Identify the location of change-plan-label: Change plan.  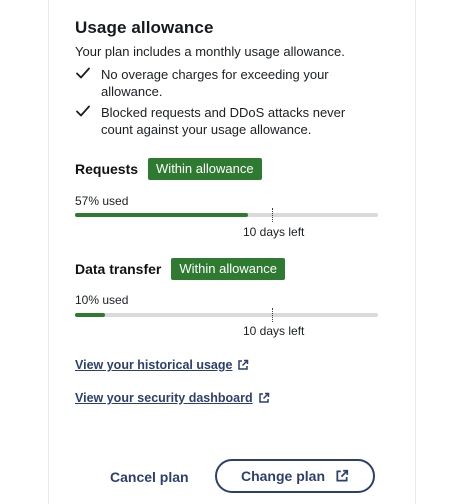
(282, 476).